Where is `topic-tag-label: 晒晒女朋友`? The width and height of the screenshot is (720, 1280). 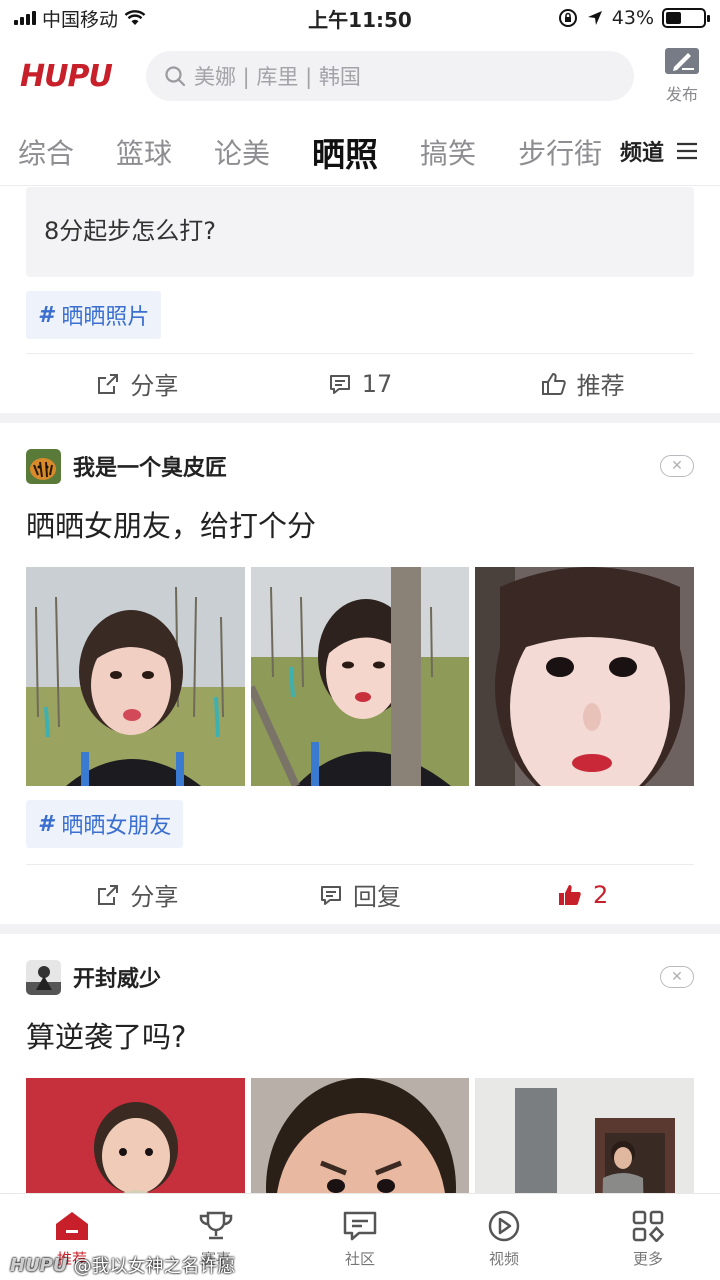
topic-tag-label: 晒晒女朋友 is located at coordinates (116, 826).